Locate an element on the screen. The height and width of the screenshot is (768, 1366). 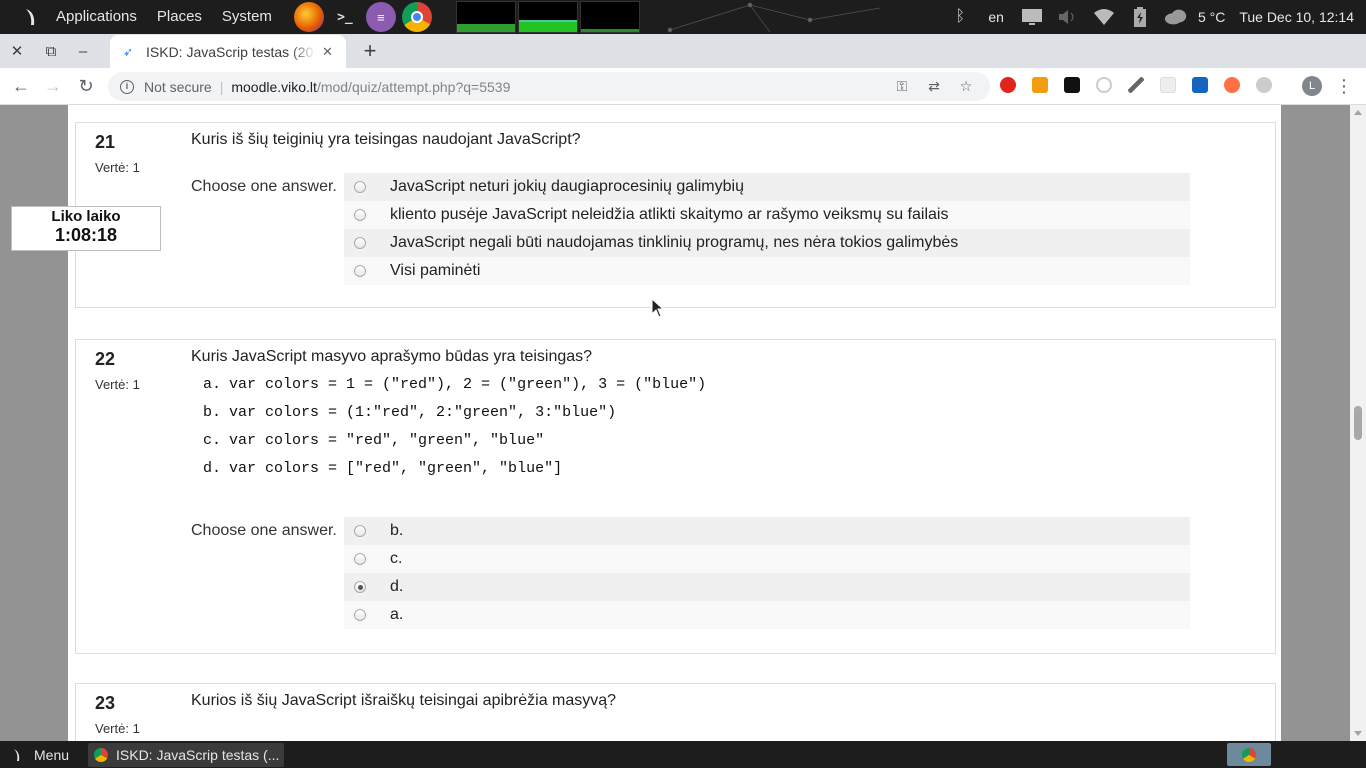
answer-radio-checked is located at coordinates (360, 587).